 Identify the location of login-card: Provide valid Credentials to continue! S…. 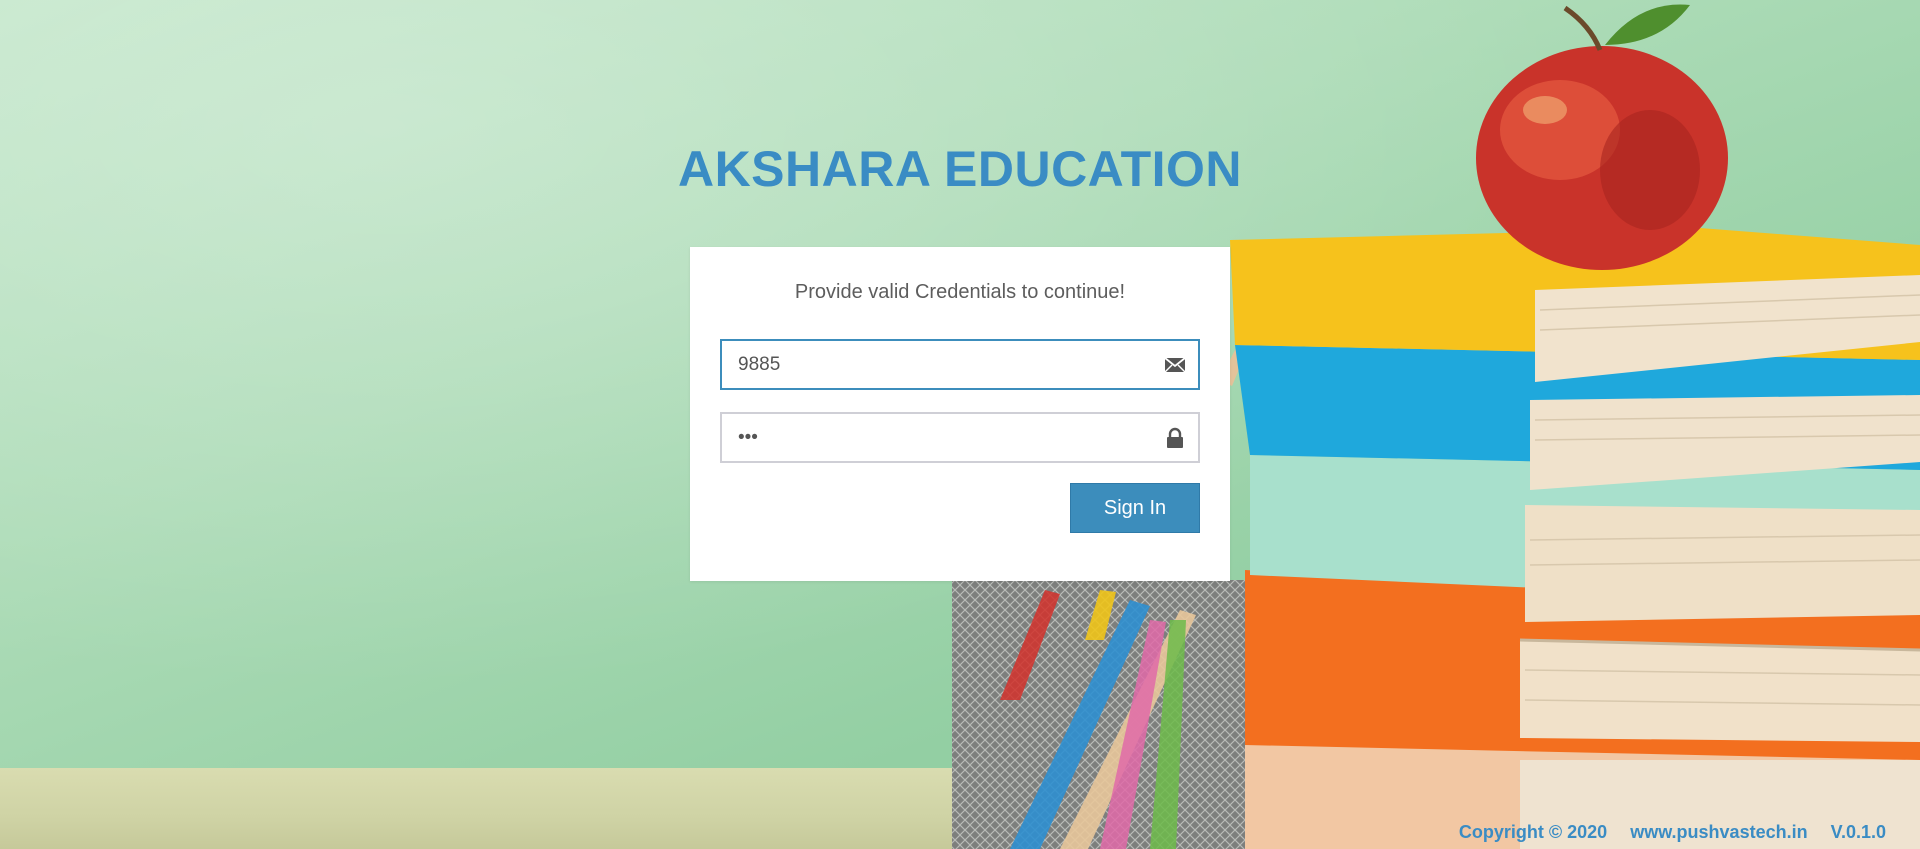
(960, 414).